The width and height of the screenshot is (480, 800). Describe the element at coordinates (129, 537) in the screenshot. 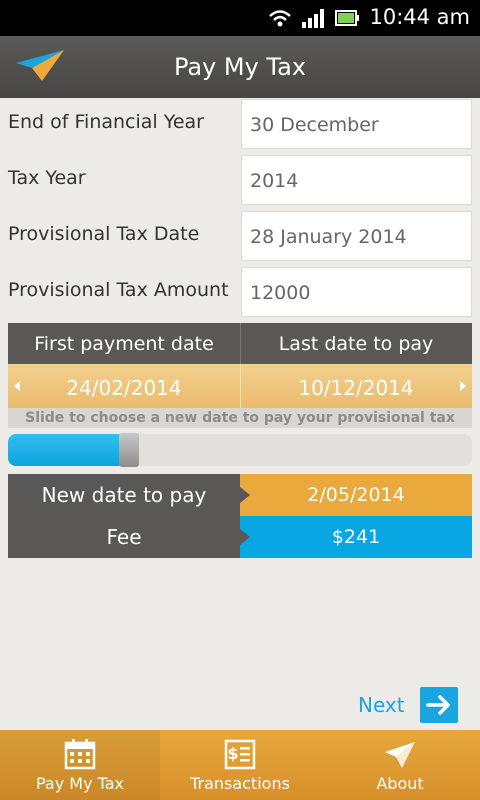

I see `fee-label: Fee` at that location.